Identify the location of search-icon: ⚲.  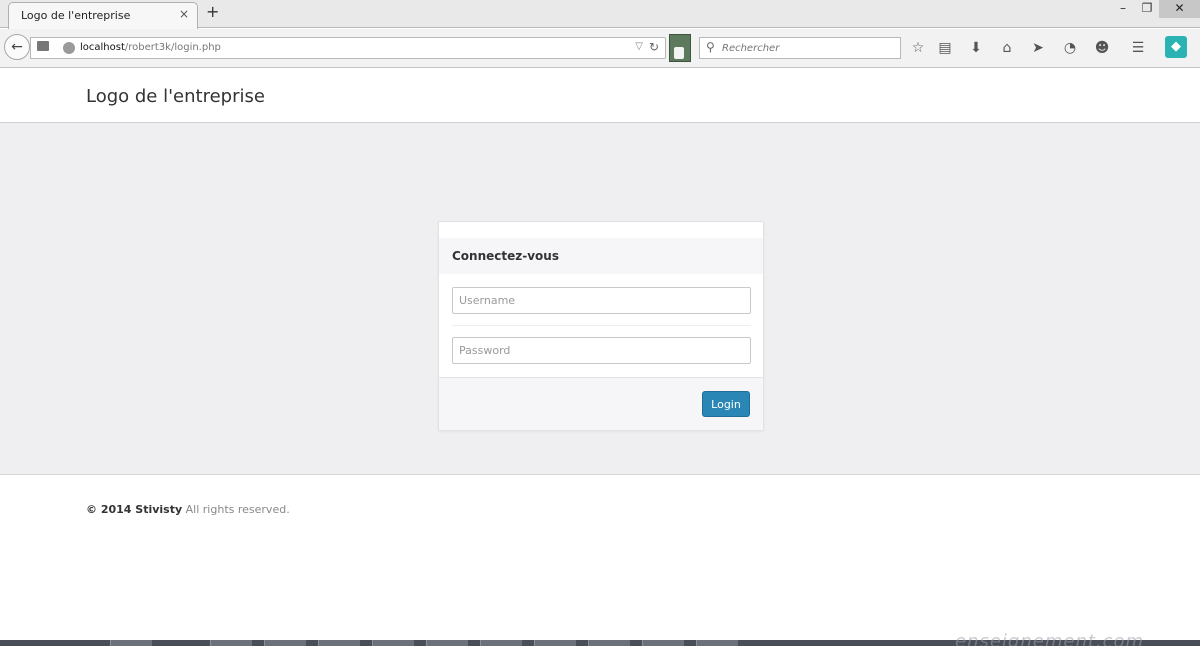
(710, 47).